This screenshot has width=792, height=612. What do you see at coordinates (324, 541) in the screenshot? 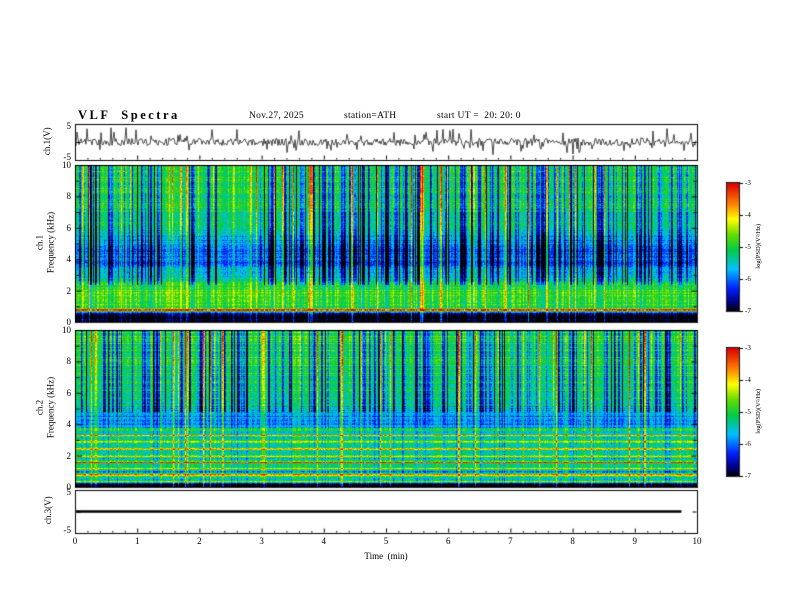
I see `x-tick-label: 4` at bounding box center [324, 541].